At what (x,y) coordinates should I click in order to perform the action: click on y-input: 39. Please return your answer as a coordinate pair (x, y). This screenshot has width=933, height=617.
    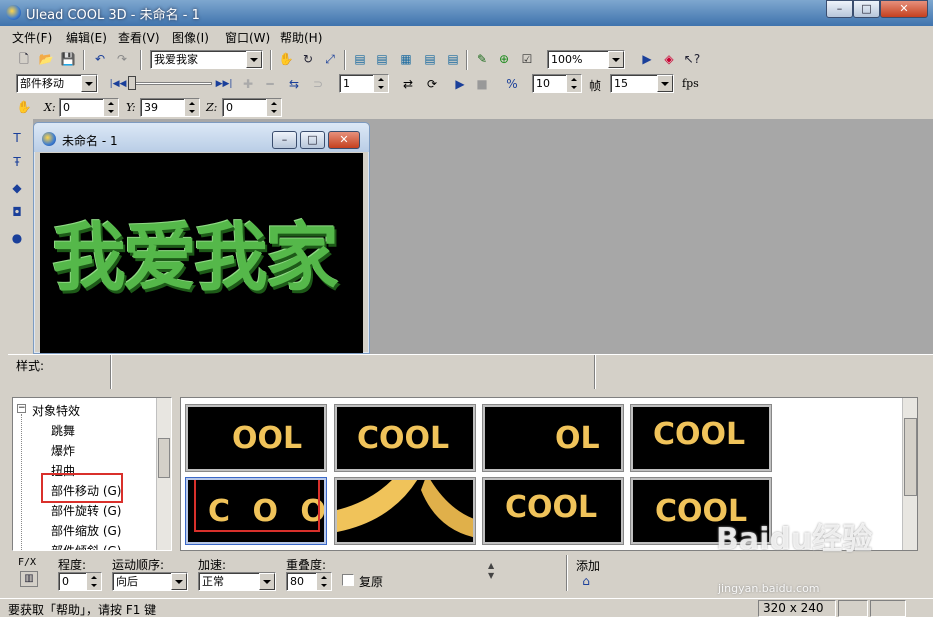
    Looking at the image, I should click on (170, 107).